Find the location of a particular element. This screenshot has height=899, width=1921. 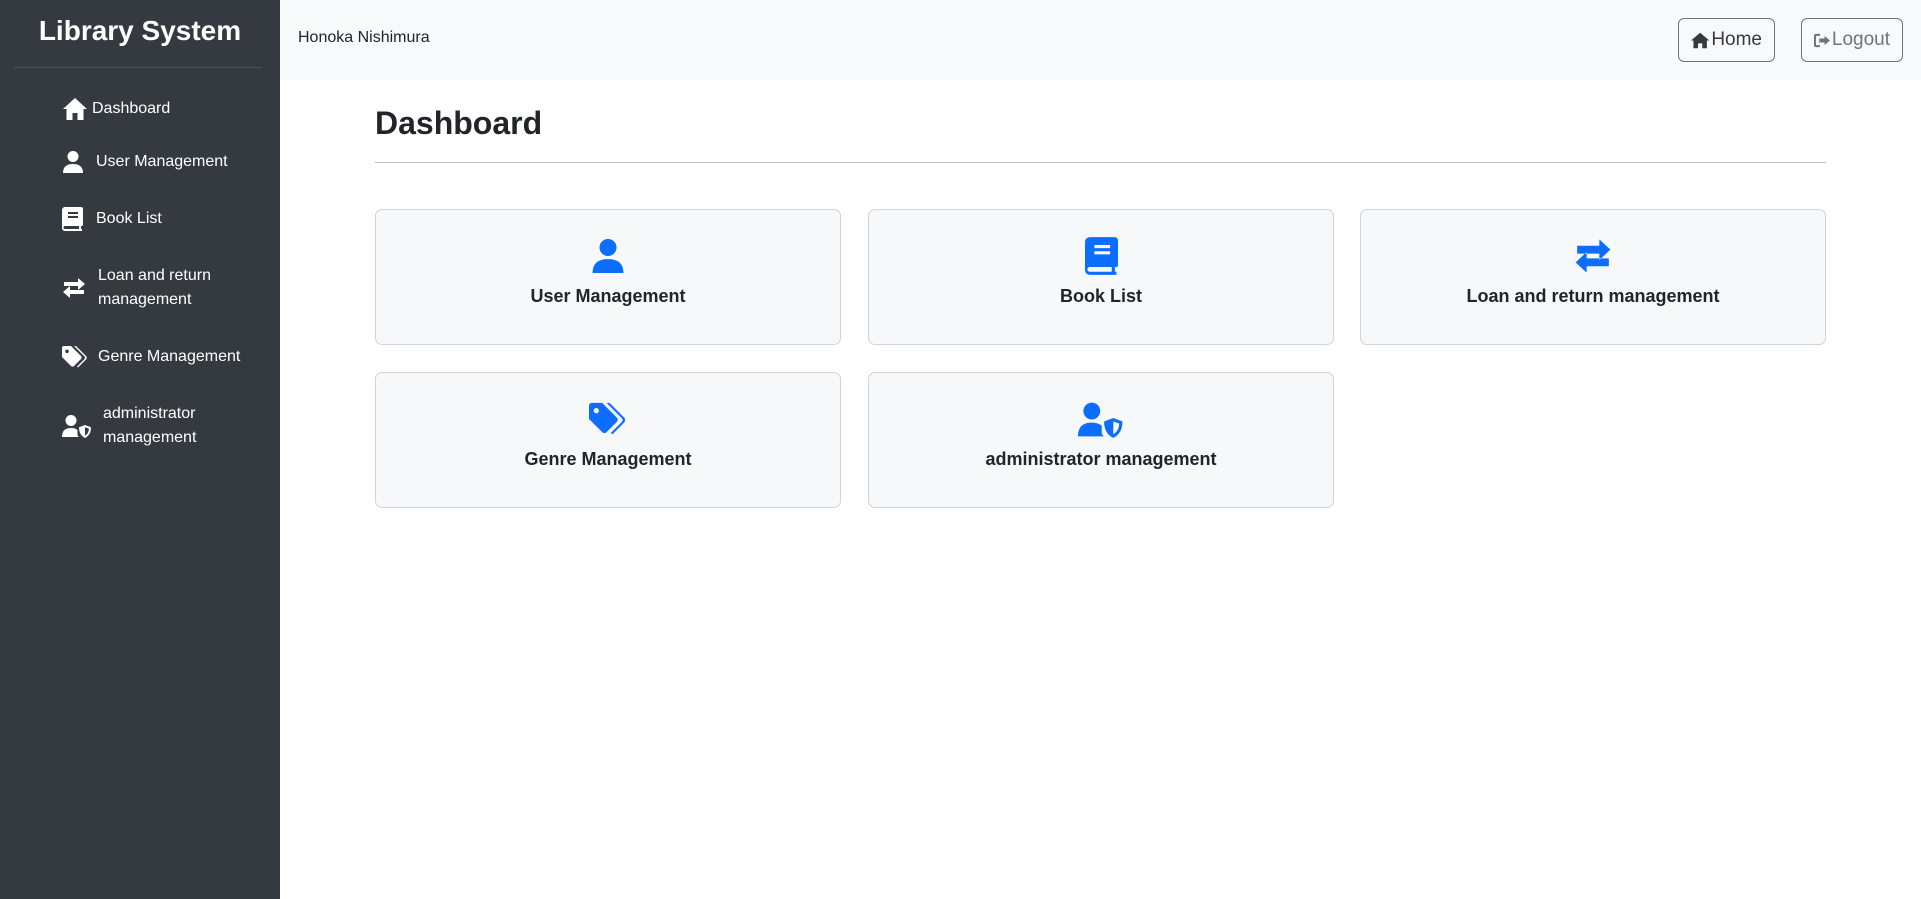

card-loan-return: Loan and return management is located at coordinates (1593, 277).